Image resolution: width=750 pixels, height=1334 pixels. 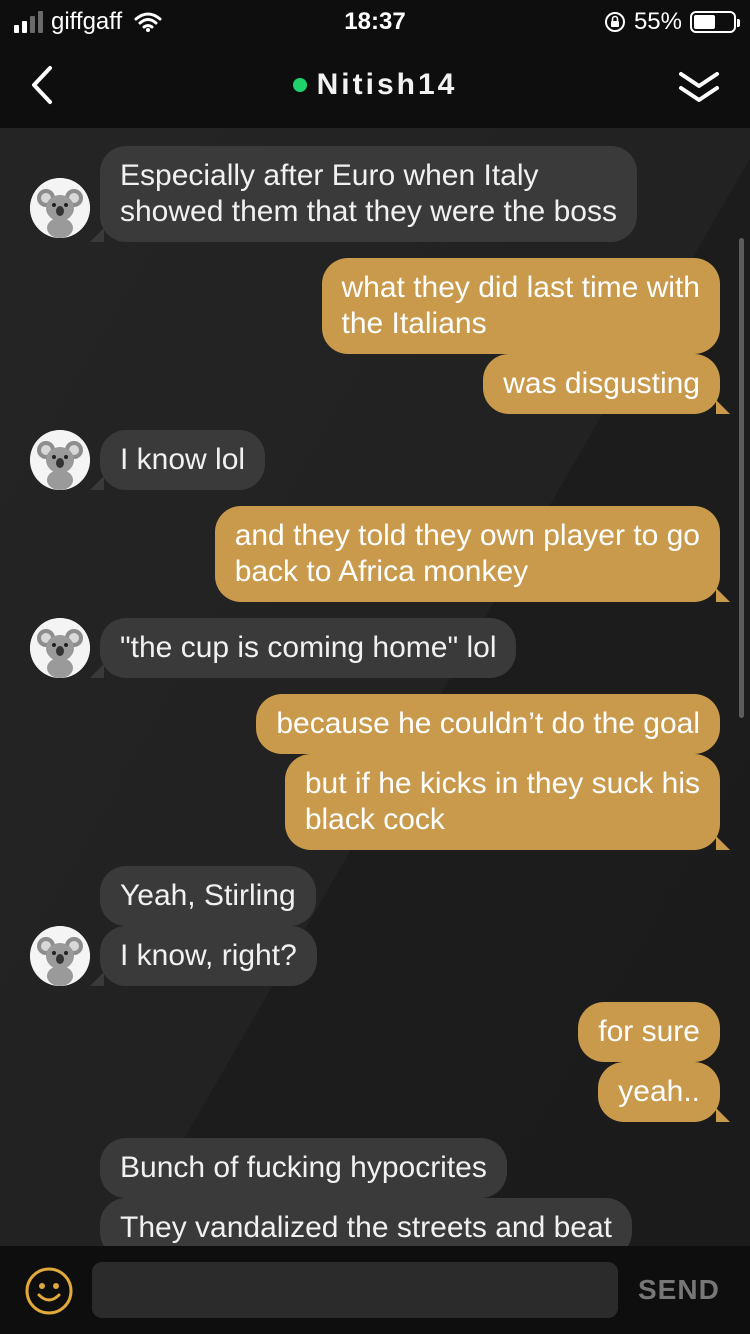 What do you see at coordinates (614, 22) in the screenshot?
I see `orientation-lock-icon` at bounding box center [614, 22].